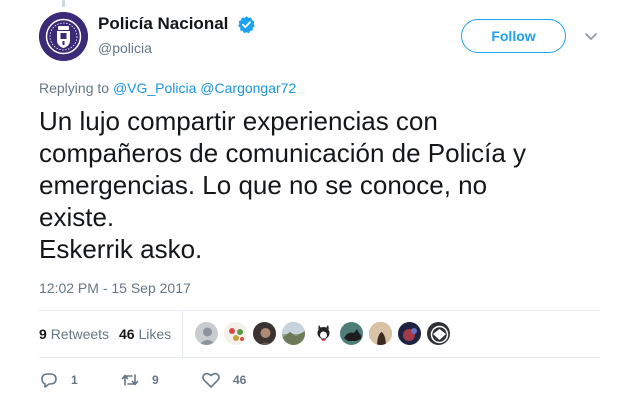 This screenshot has height=419, width=640. Describe the element at coordinates (283, 153) in the screenshot. I see `tweet-text-line: compañeros de comunicación de Policía y` at that location.